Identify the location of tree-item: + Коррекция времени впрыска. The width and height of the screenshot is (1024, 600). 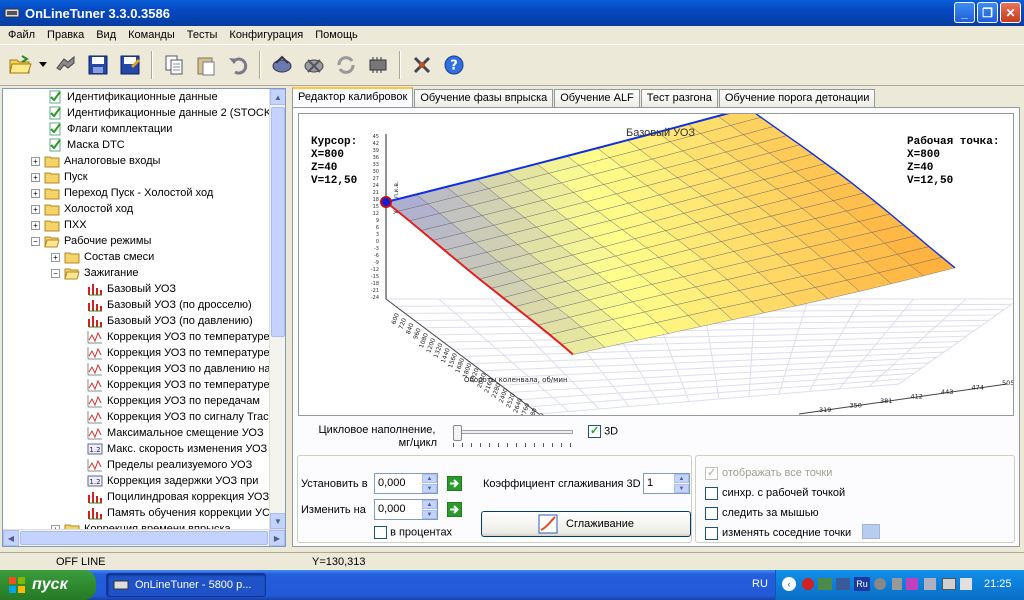
(137, 525).